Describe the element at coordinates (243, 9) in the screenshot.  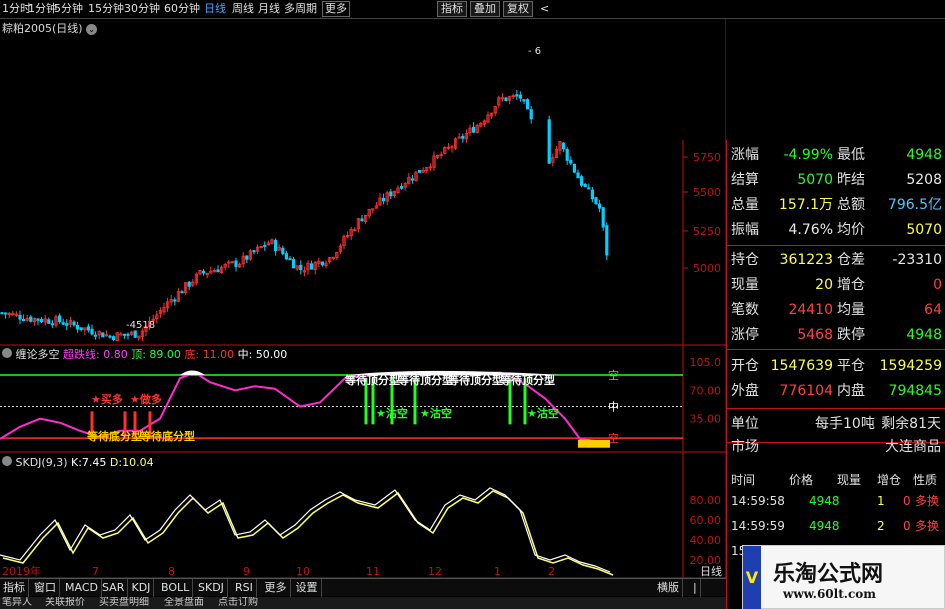
I see `period-tab-7: 周线` at that location.